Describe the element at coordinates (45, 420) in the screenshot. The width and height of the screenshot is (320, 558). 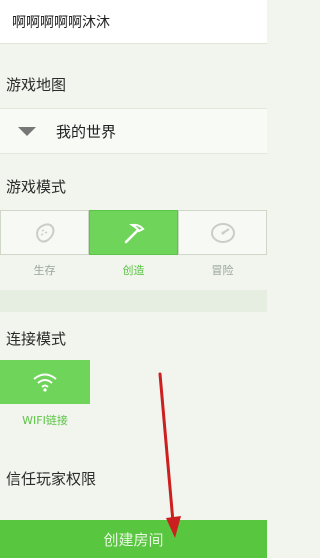
I see `wifi-connection-label: WIFI链接` at that location.